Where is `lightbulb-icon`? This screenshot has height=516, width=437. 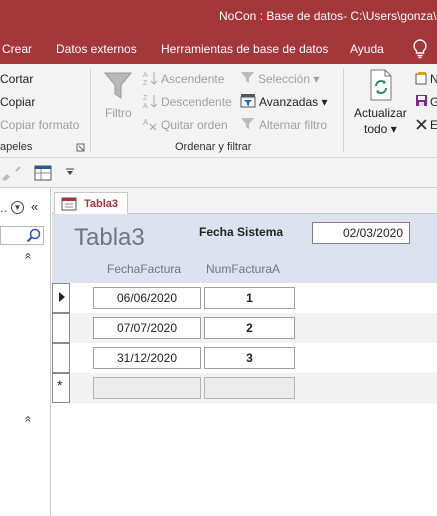 lightbulb-icon is located at coordinates (420, 49).